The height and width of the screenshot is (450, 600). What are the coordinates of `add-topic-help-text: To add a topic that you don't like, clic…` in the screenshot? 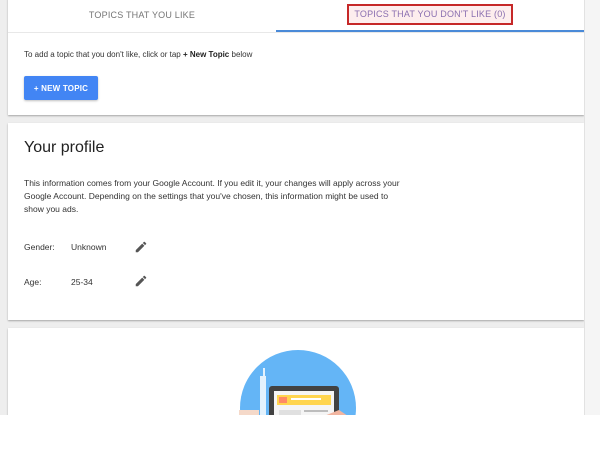 It's located at (138, 54).